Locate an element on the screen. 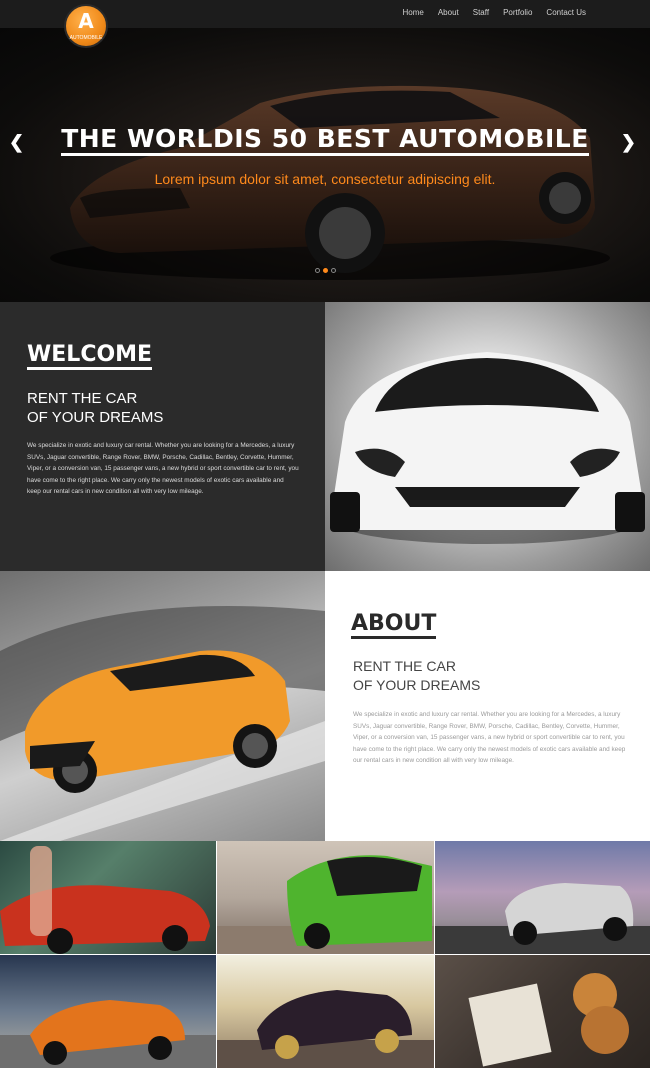  orange-car-image is located at coordinates (162, 706).